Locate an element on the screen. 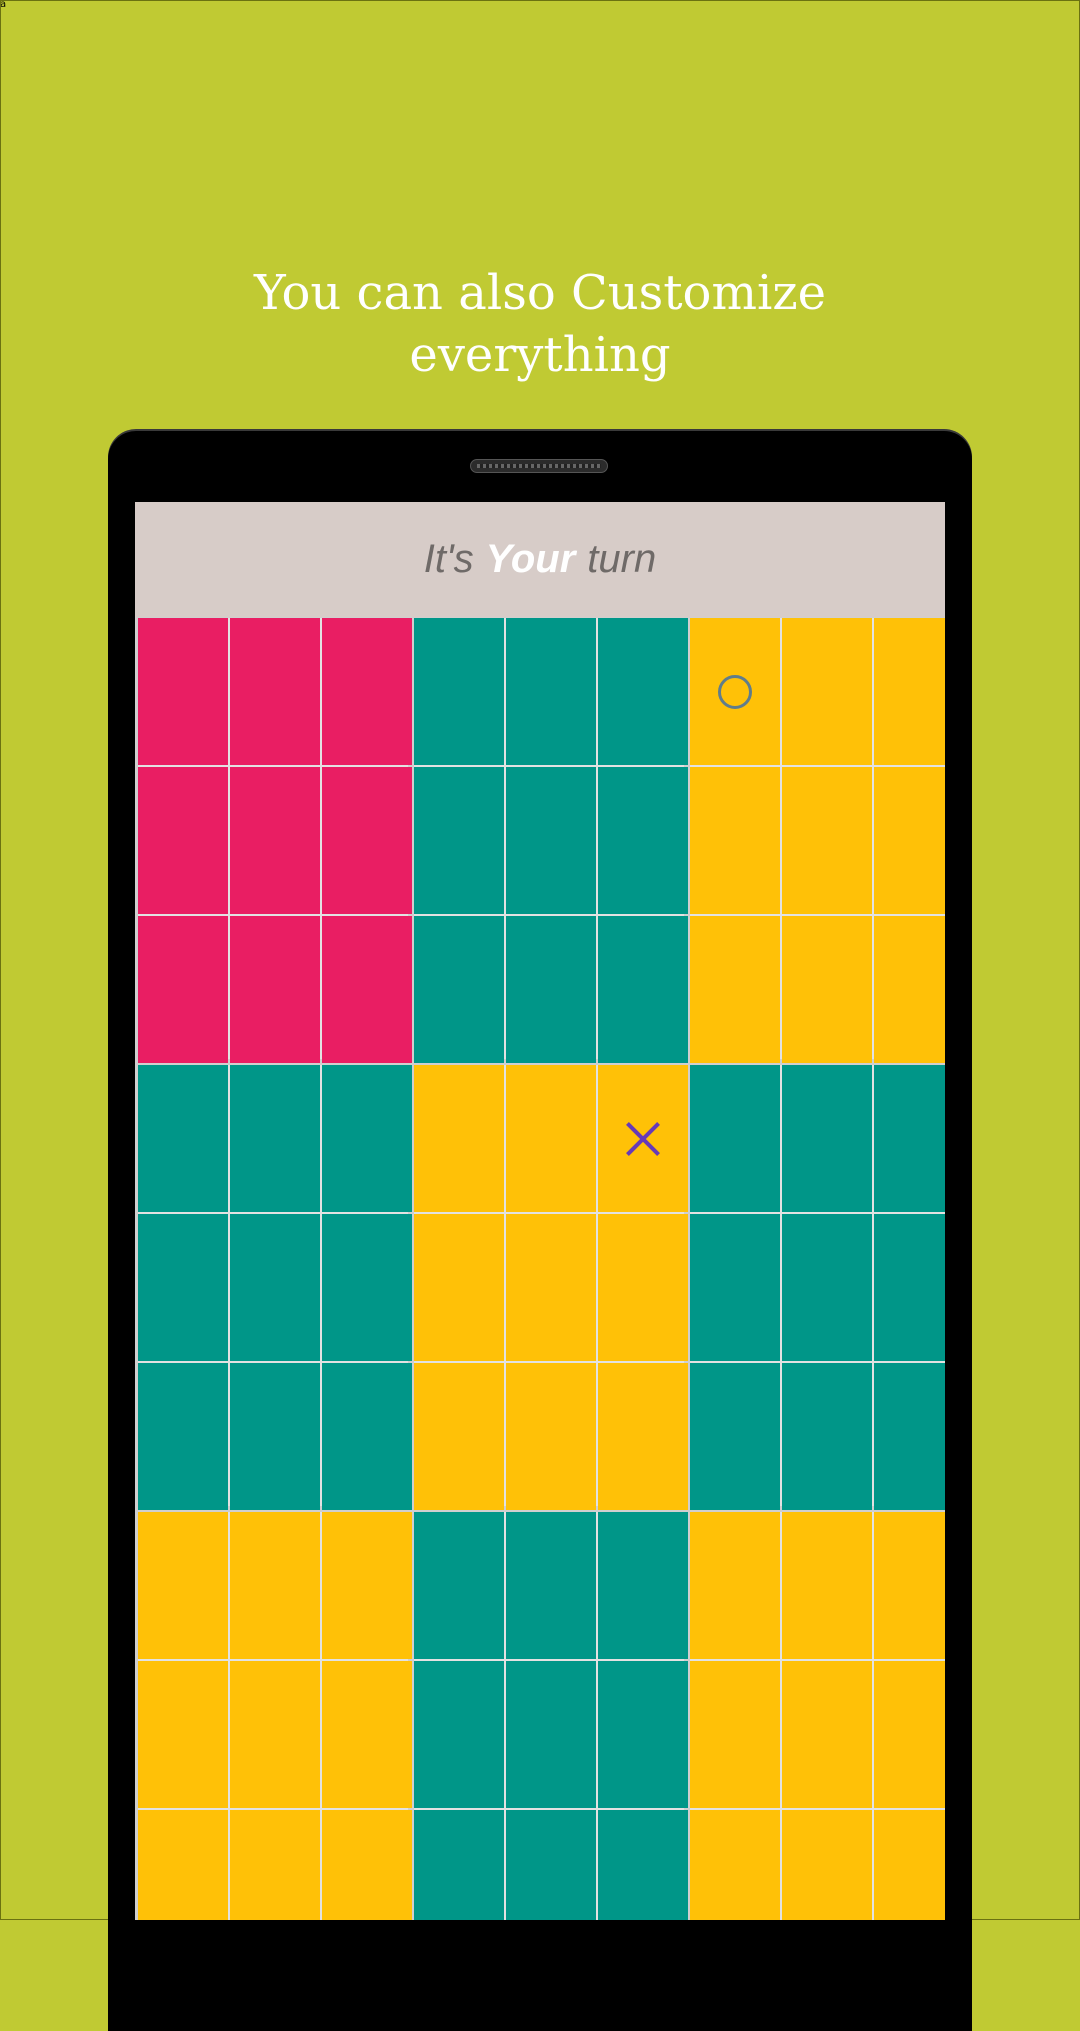 Image resolution: width=1080 pixels, height=2031 pixels. turn-status-bar: It's Your turn is located at coordinates (540, 559).